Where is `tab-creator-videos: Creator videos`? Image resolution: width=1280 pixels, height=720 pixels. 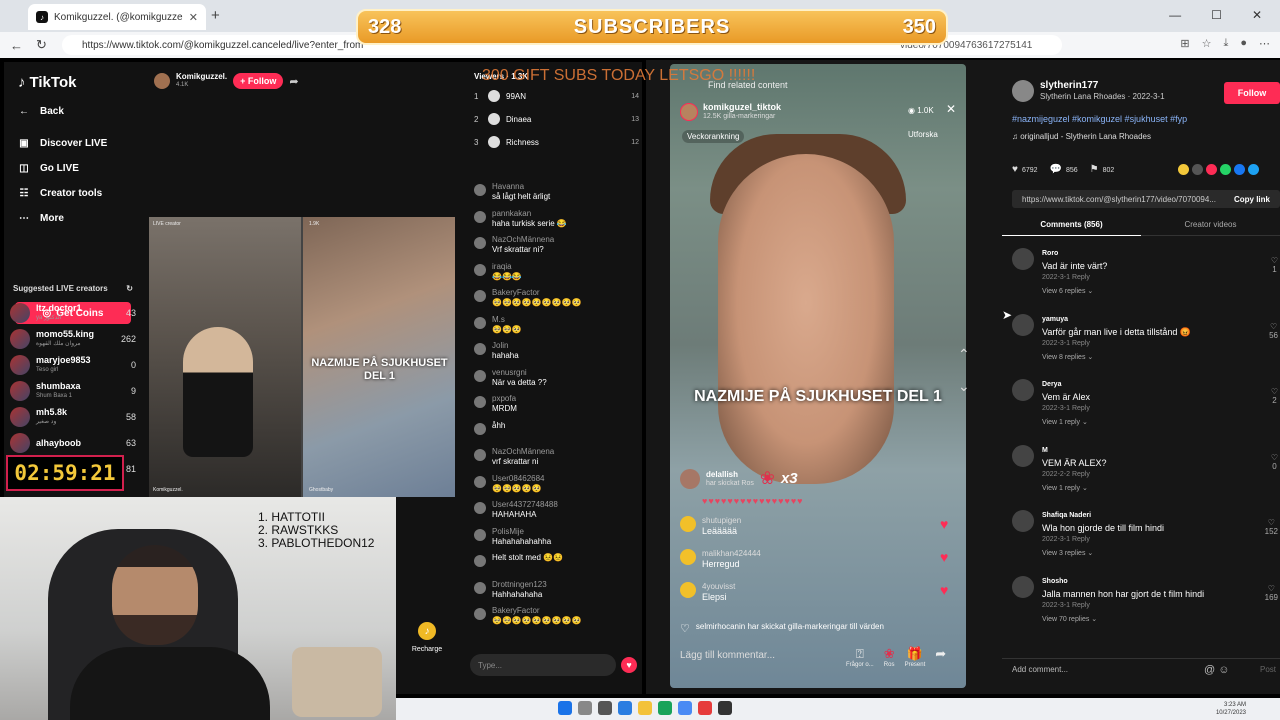
tab-creator-videos: Creator videos is located at coordinates (1210, 226).